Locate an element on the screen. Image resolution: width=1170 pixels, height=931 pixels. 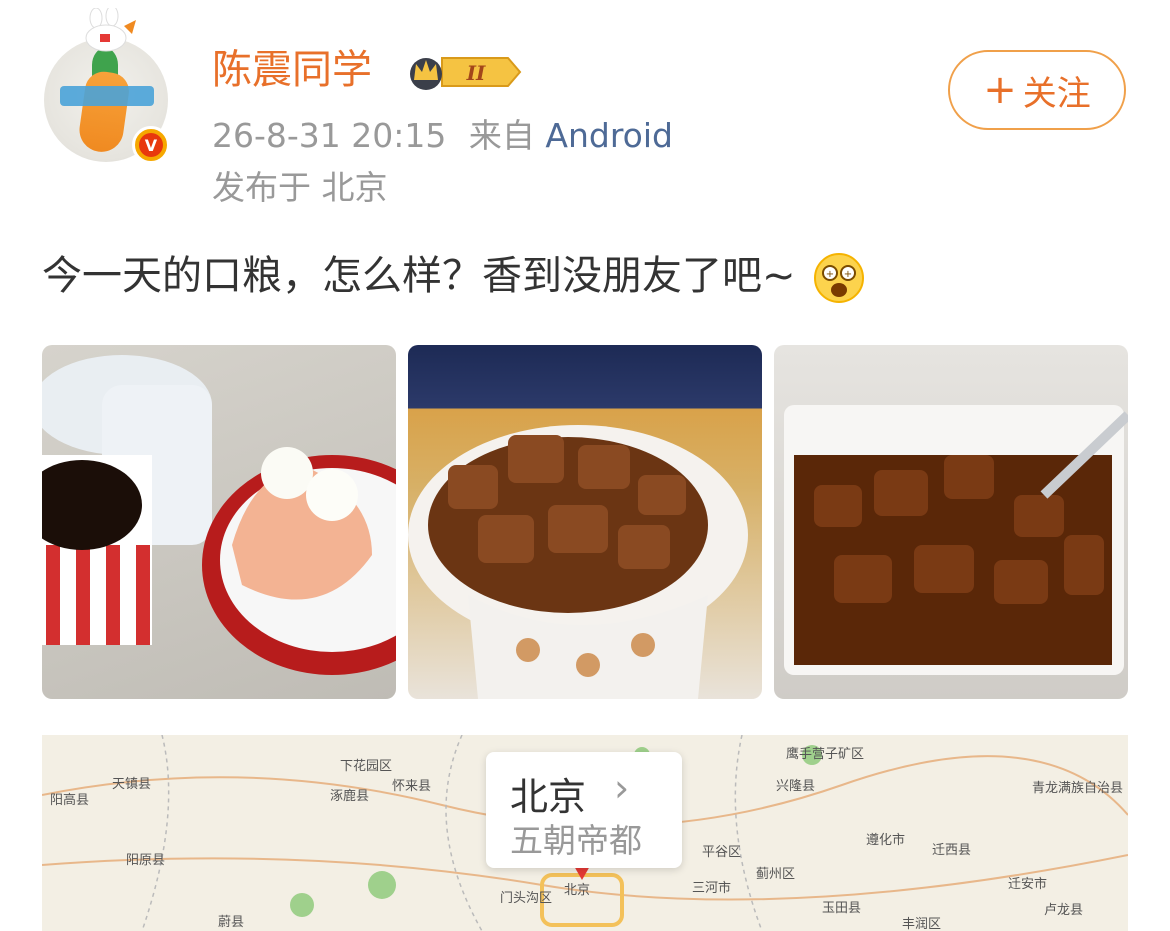
post-body: 今一天的口粮，怎么样？香到没朋友了吧~ is located at coordinates (419, 276).